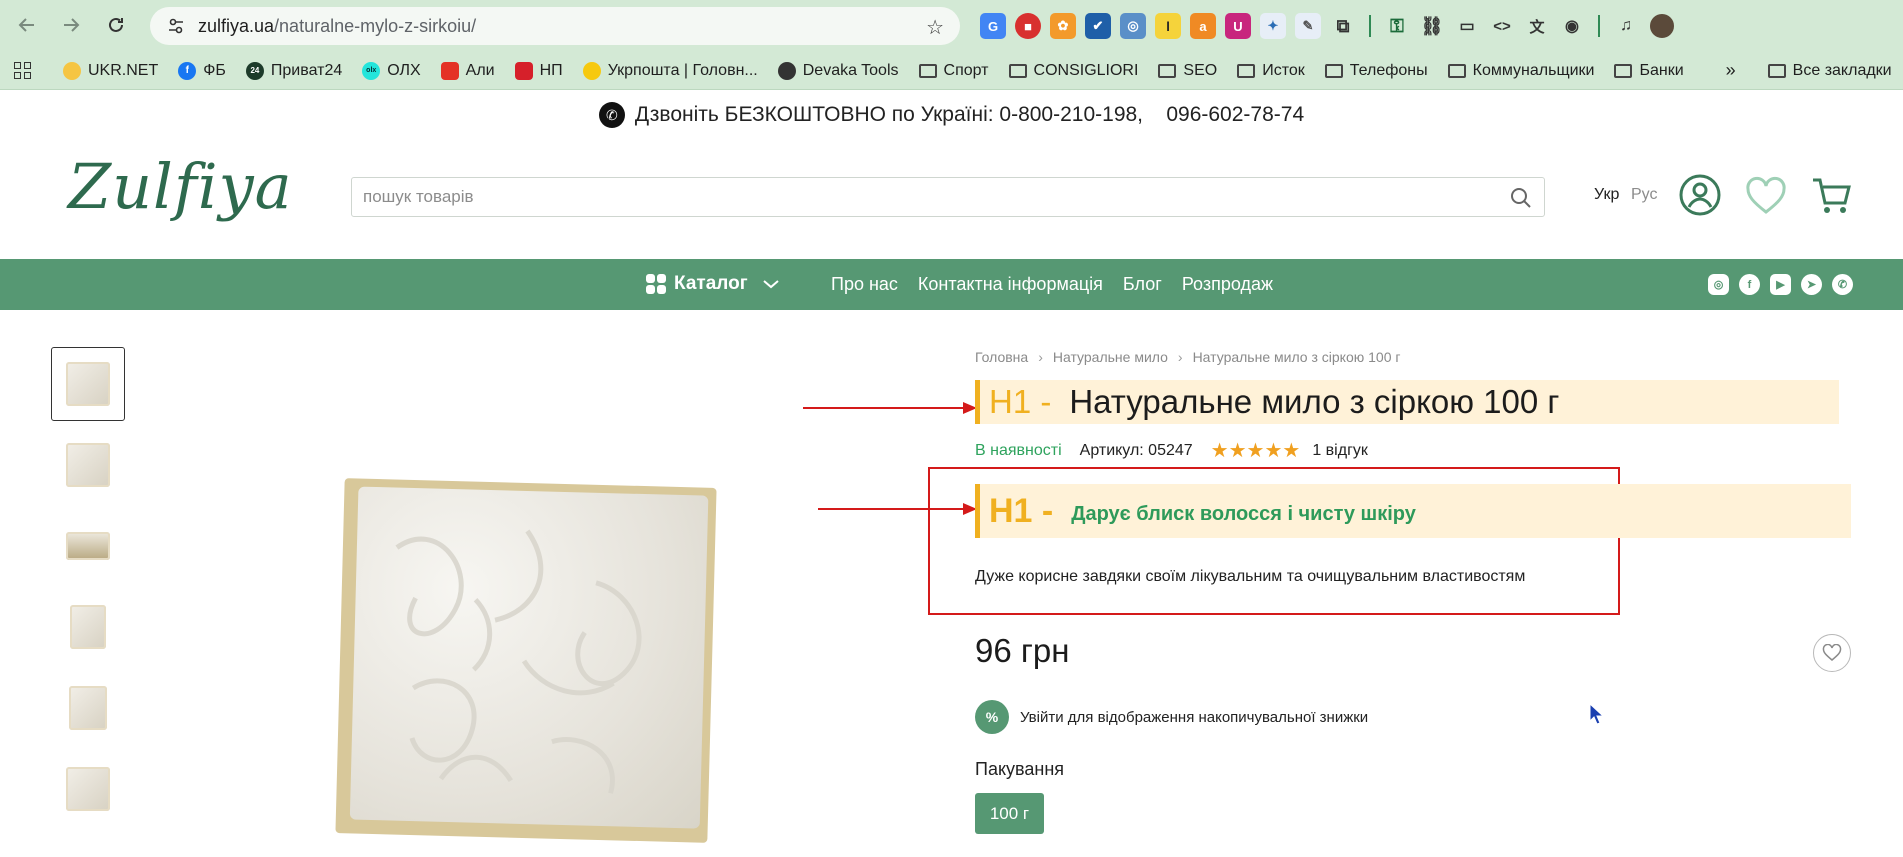 The image size is (1903, 857). What do you see at coordinates (1700, 195) in the screenshot?
I see `account-icon` at bounding box center [1700, 195].